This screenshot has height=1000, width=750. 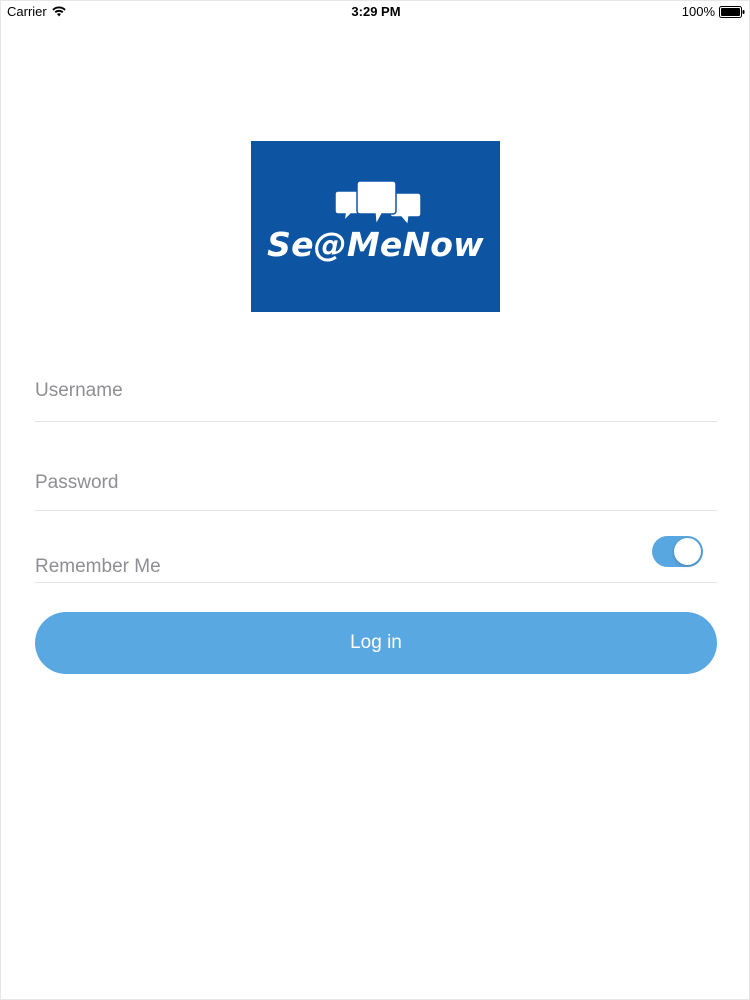 I want to click on battery-percent: 100%, so click(x=698, y=11).